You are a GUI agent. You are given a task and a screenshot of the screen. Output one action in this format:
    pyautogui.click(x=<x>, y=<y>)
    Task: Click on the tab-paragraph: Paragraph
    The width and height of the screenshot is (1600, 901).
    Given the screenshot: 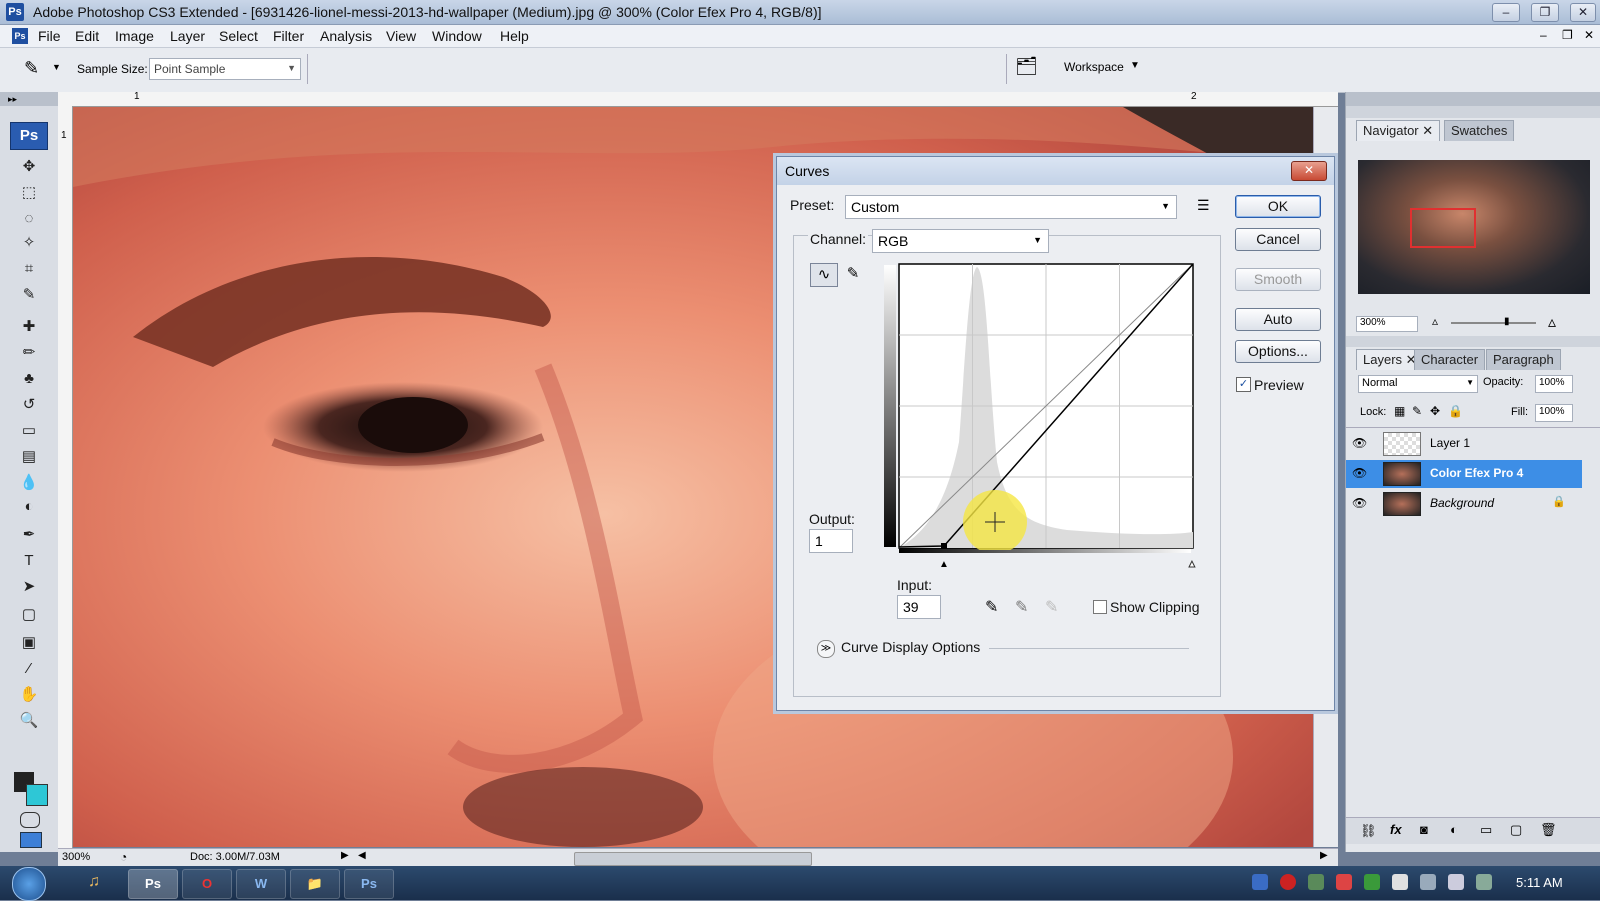 What is the action you would take?
    pyautogui.click(x=1523, y=359)
    